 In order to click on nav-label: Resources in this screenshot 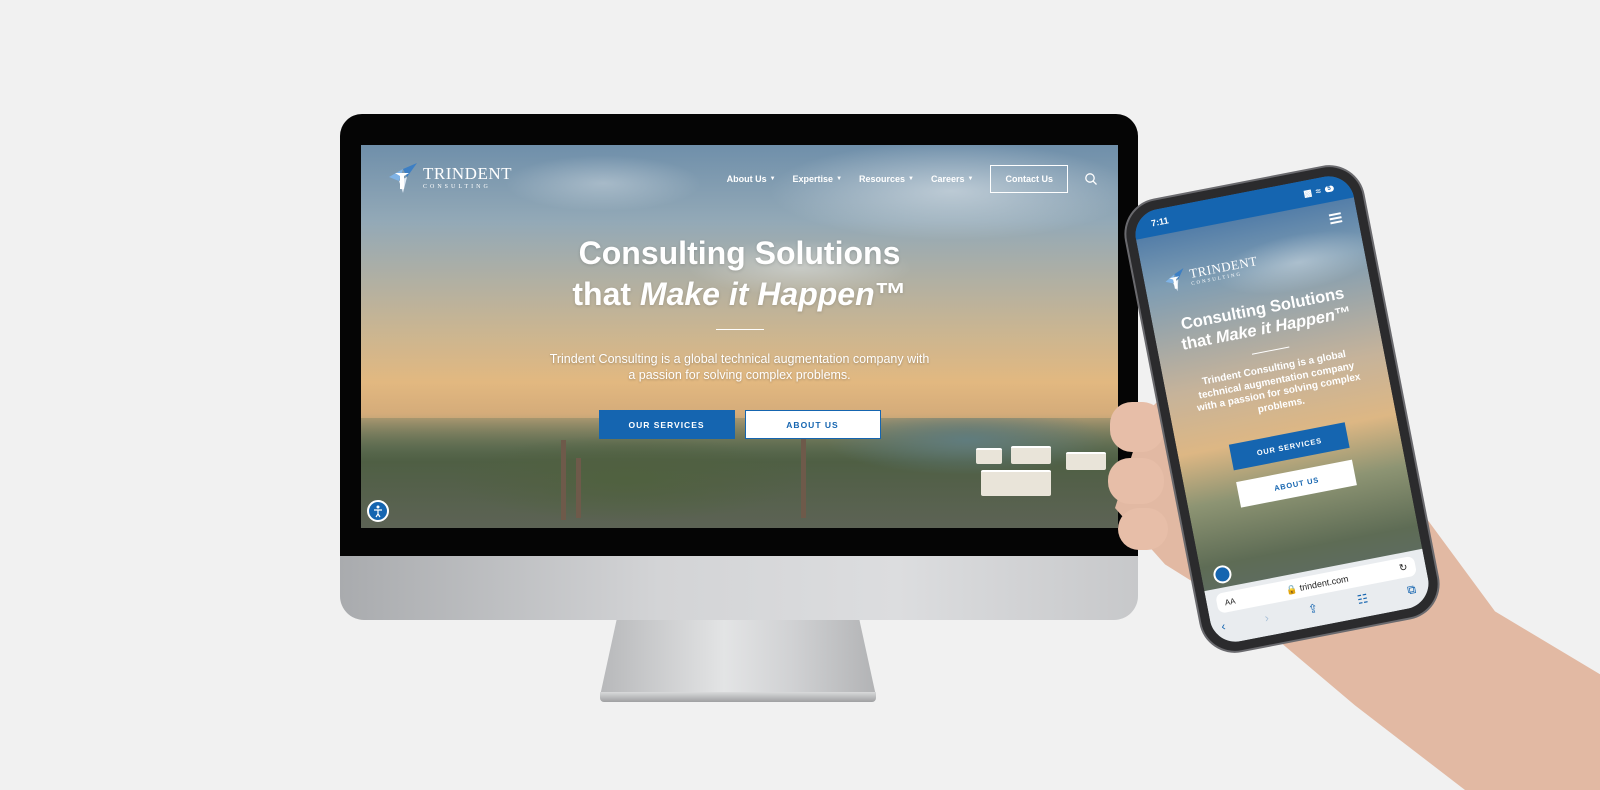, I will do `click(882, 179)`.